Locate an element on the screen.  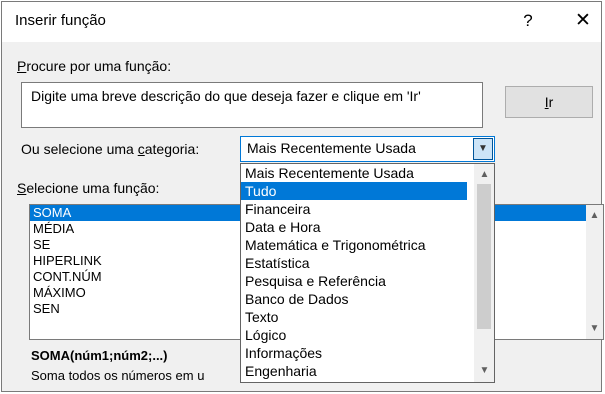
category-option: Mais Recentemente Usada is located at coordinates (354, 173).